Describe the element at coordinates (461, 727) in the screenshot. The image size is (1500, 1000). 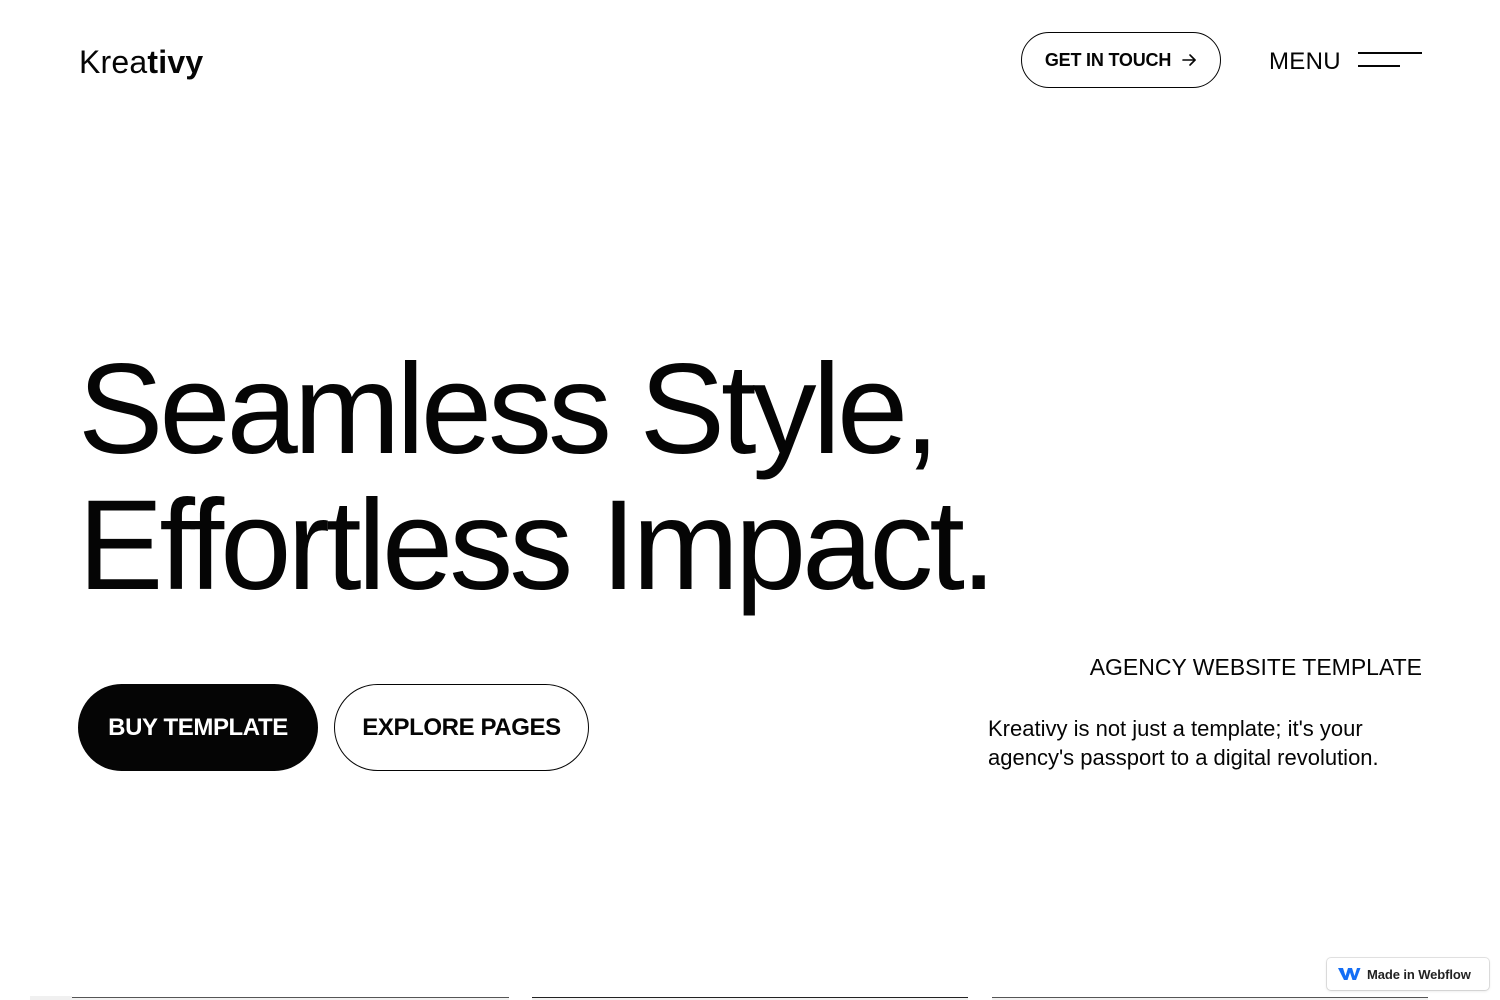
I see `explore-pages-button: EXPLORE PAGES` at that location.